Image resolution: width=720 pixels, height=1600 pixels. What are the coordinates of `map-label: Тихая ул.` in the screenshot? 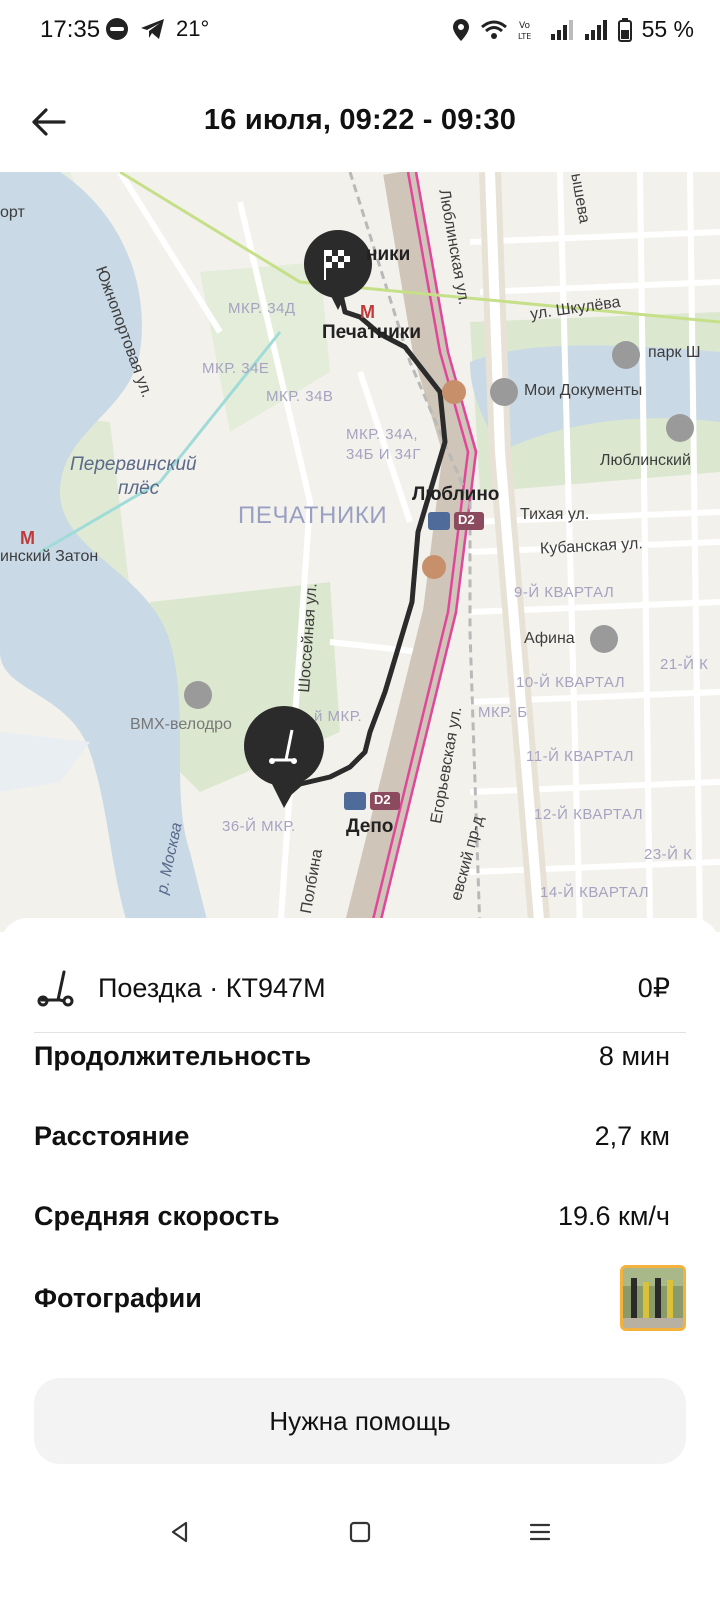 It's located at (555, 514).